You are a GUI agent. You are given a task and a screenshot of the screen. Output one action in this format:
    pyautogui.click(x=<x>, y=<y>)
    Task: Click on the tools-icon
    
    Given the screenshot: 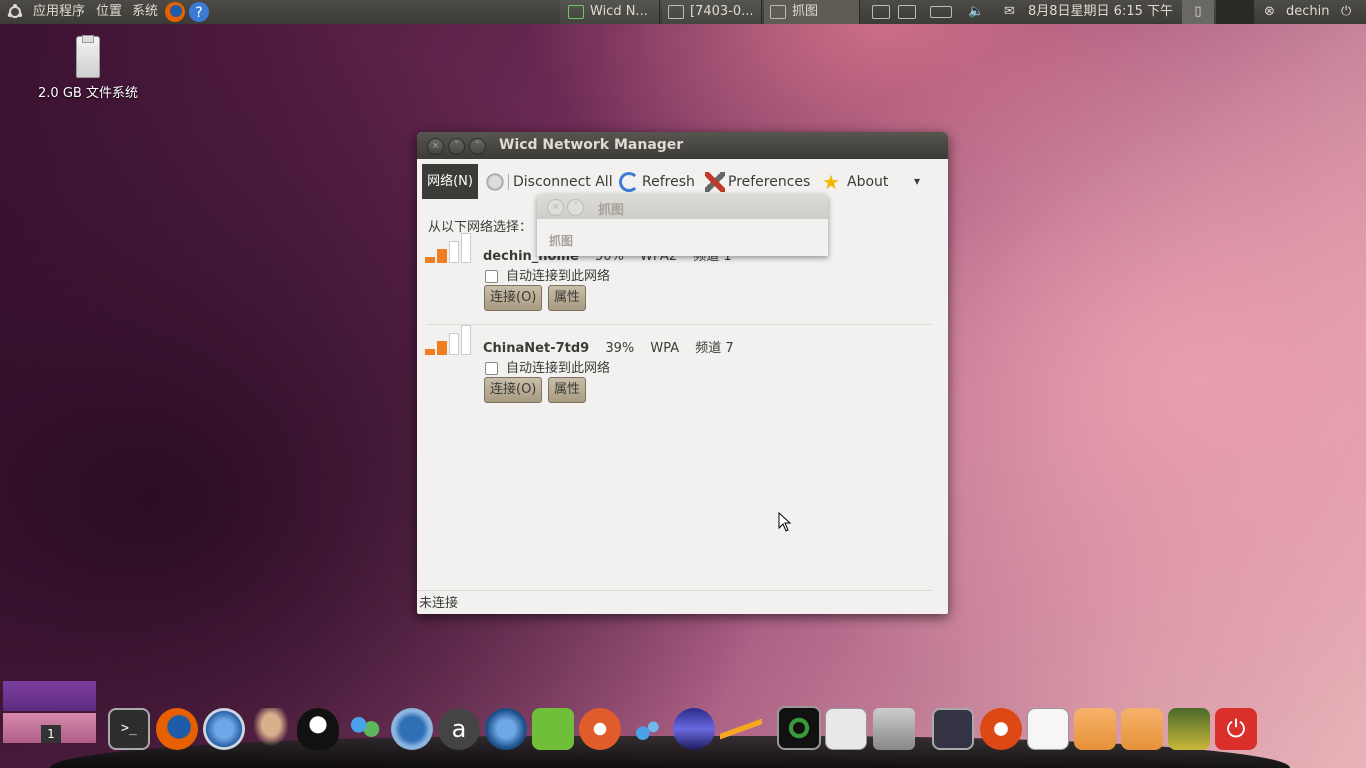 What is the action you would take?
    pyautogui.click(x=715, y=182)
    